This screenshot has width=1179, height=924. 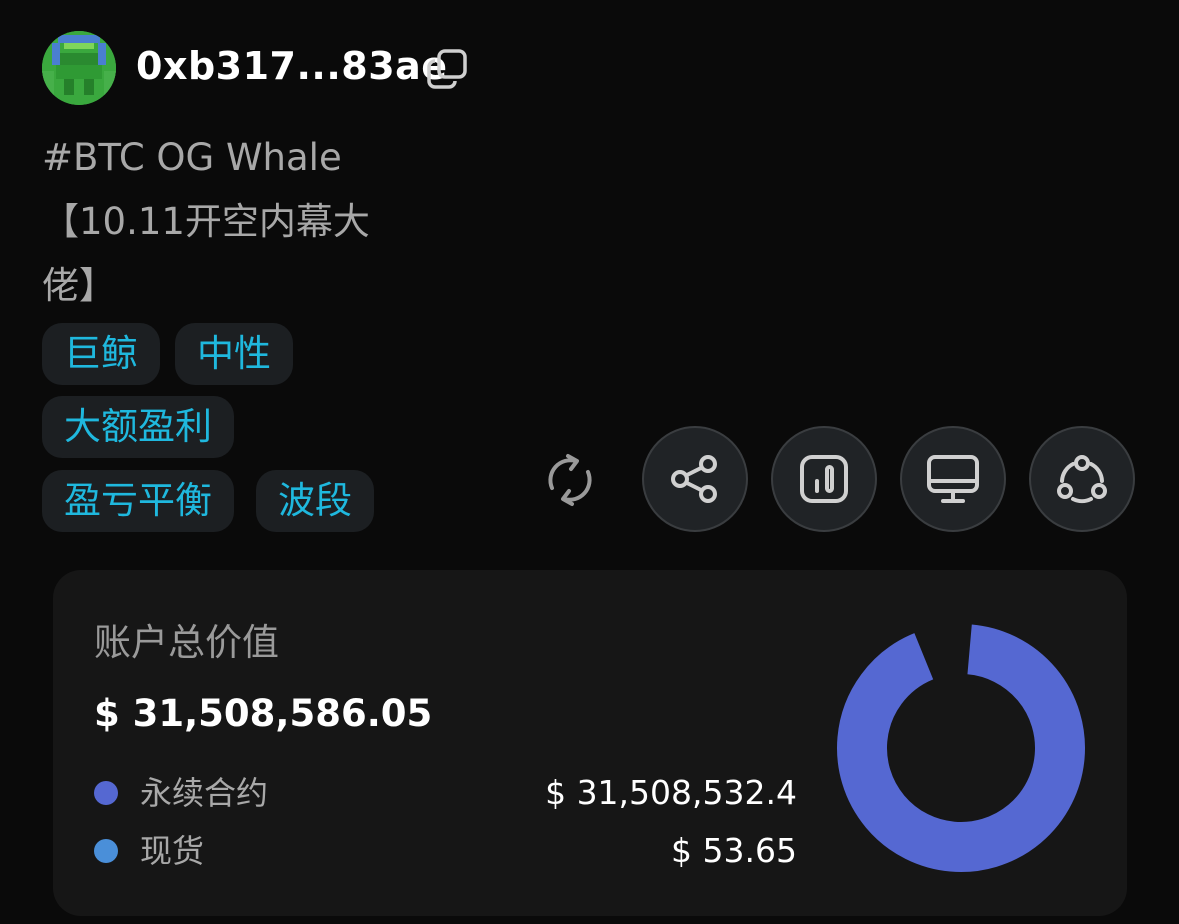 I want to click on network-button, so click(x=1082, y=479).